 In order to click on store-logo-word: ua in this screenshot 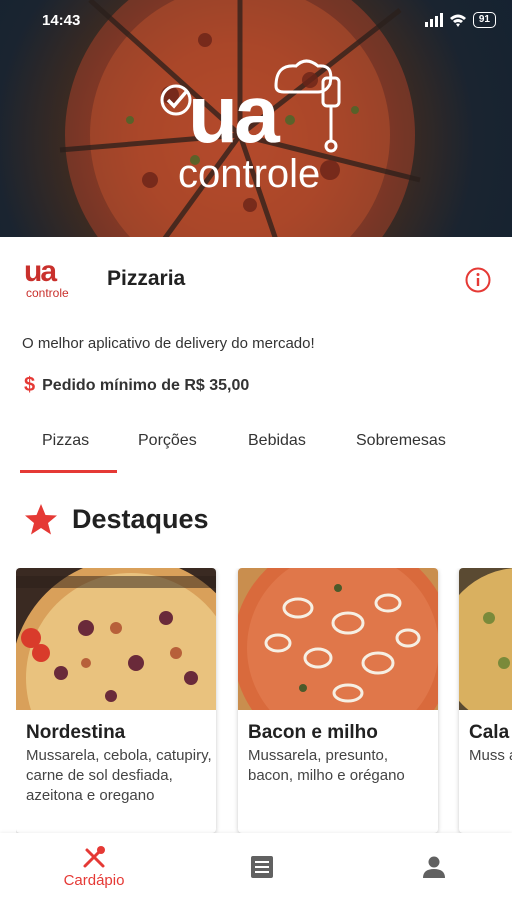, I will do `click(40, 271)`.